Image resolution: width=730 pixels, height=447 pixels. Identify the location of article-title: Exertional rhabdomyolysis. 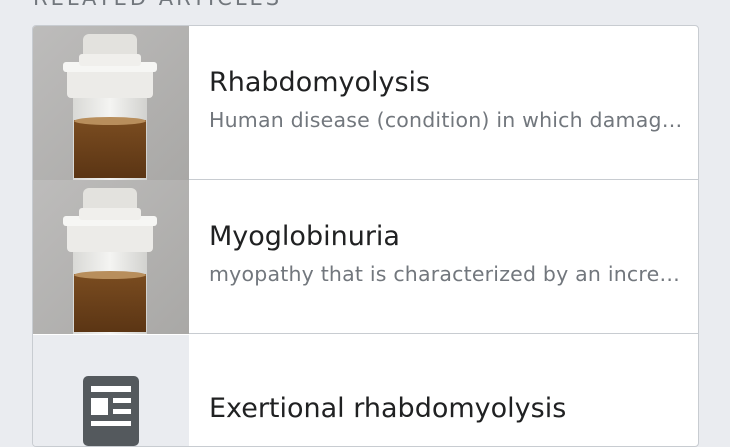
(388, 408).